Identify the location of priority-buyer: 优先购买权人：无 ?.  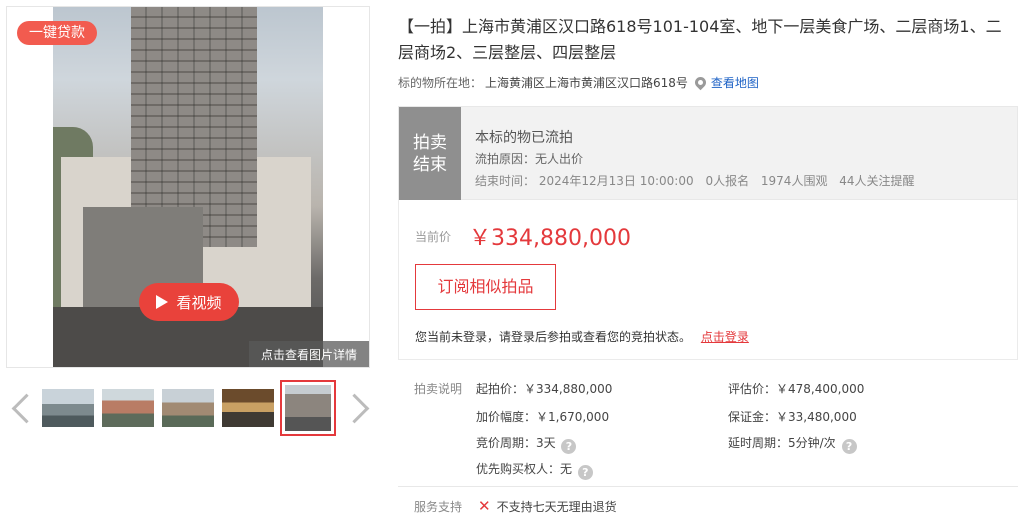
(534, 470).